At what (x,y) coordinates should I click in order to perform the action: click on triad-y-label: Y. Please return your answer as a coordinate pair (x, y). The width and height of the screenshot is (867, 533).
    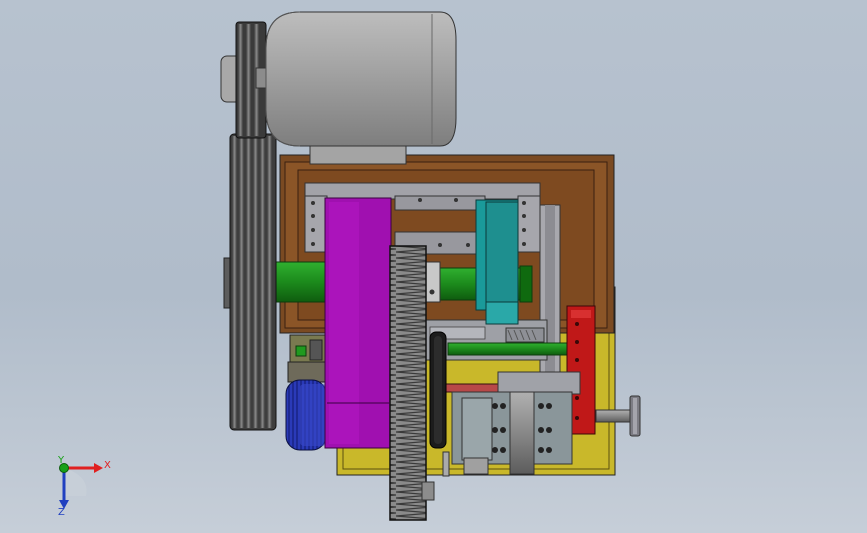
    Looking at the image, I should click on (61, 460).